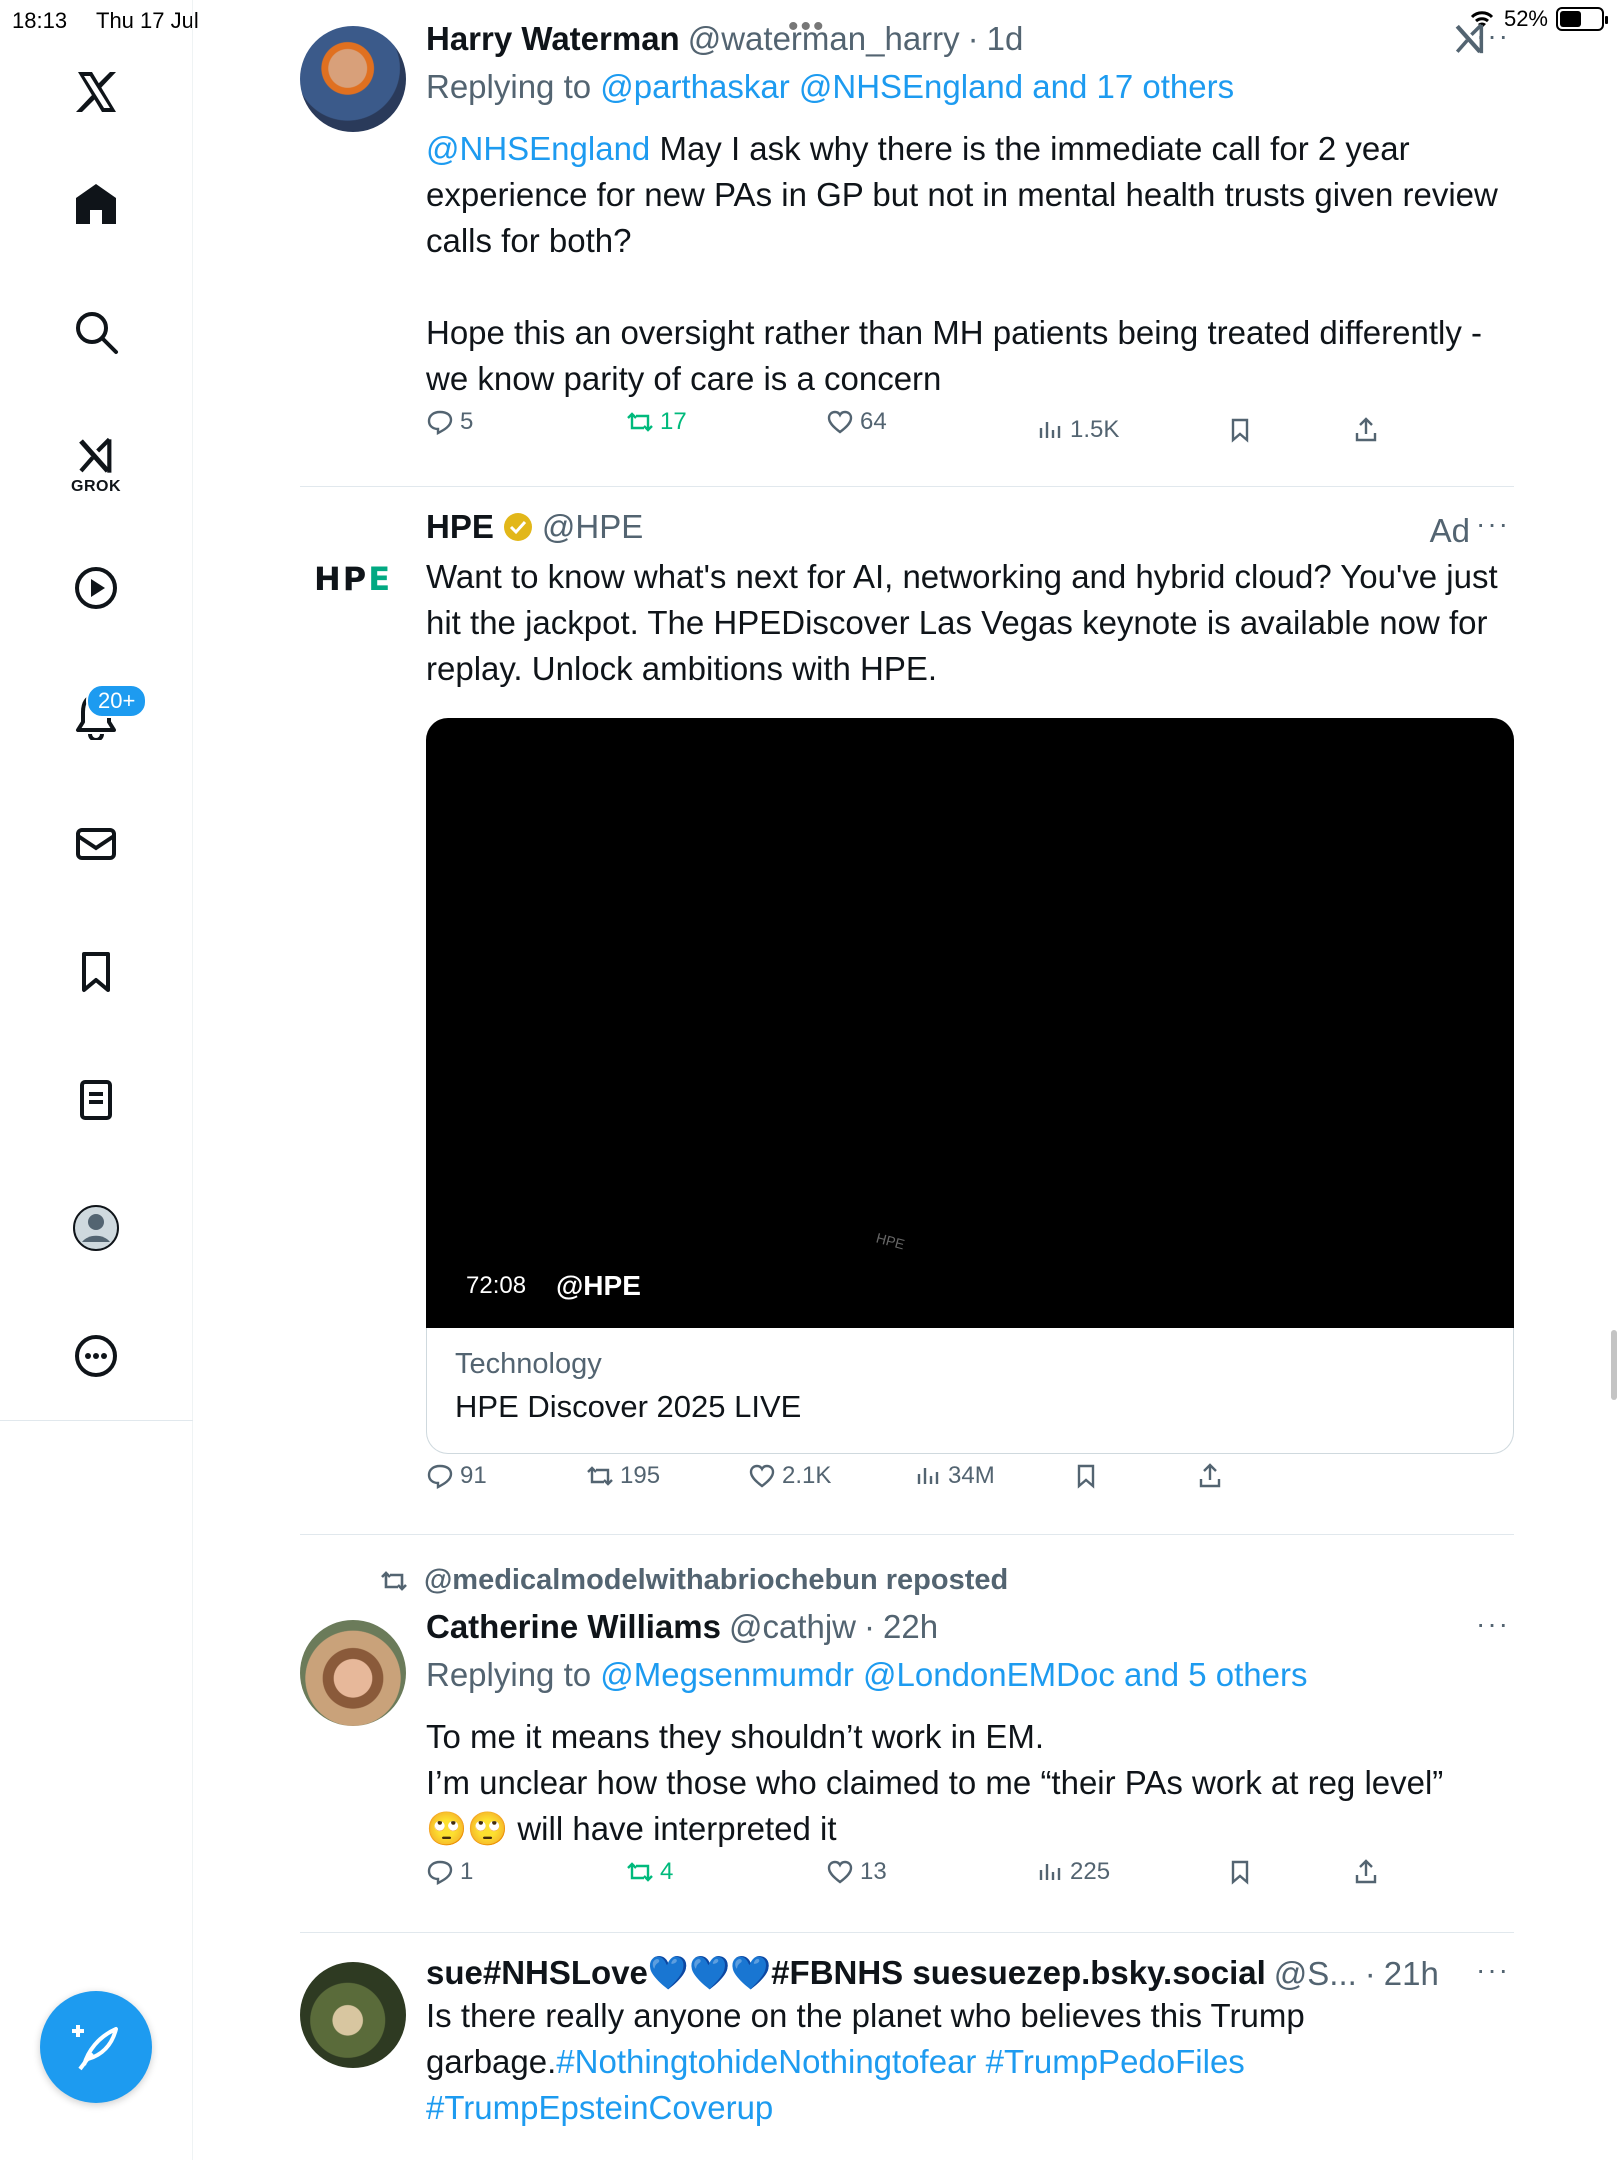 The height and width of the screenshot is (2160, 1620). I want to click on more-icon, so click(96, 1356).